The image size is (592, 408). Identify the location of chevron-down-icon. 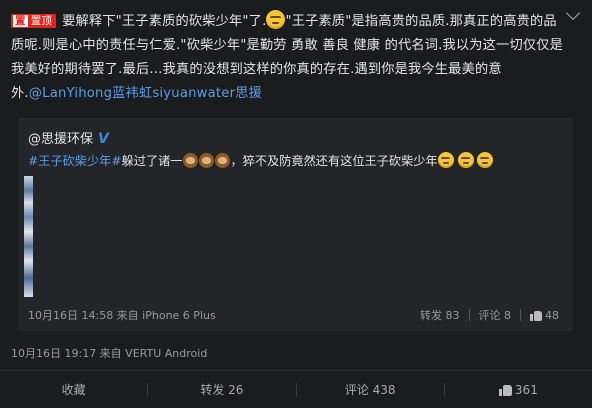
(573, 13).